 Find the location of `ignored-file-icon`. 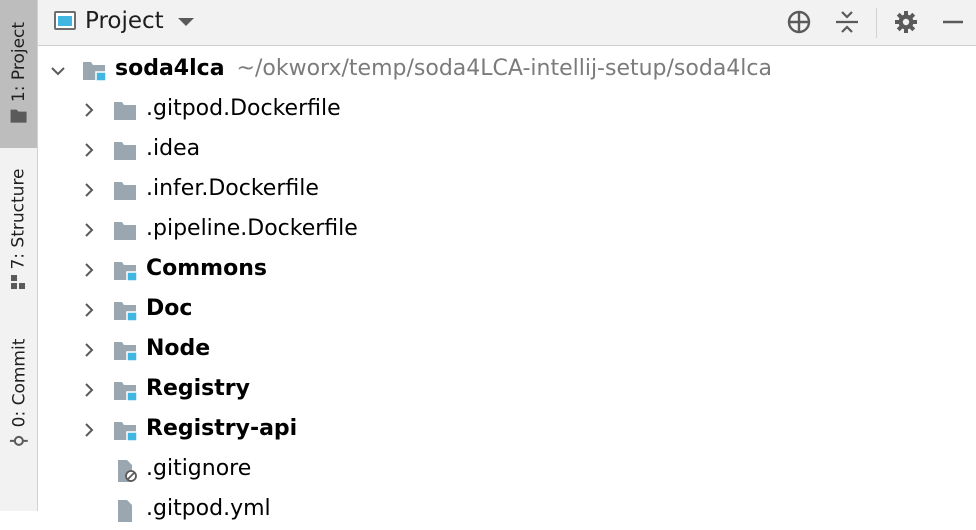

ignored-file-icon is located at coordinates (127, 471).